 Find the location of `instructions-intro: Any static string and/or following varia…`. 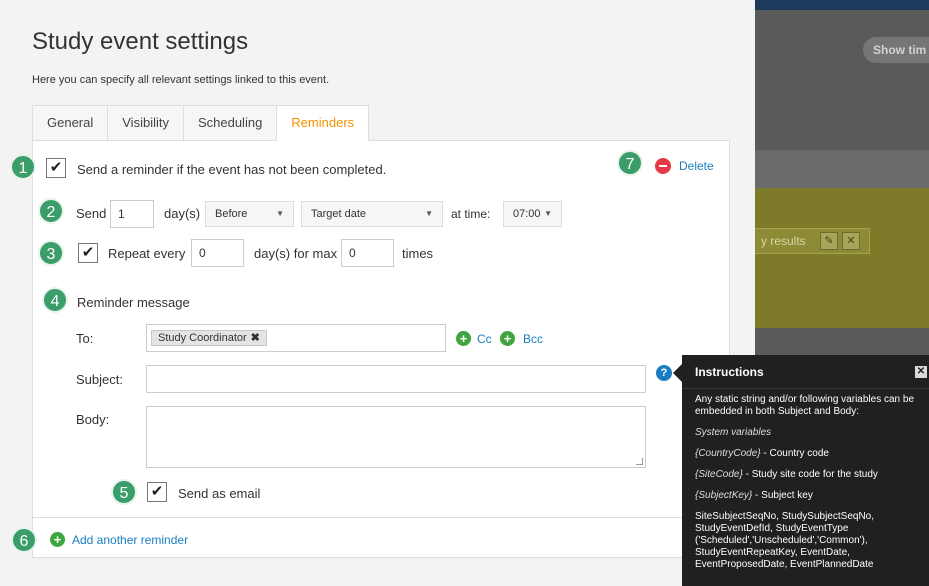

instructions-intro: Any static string and/or following varia… is located at coordinates (805, 405).